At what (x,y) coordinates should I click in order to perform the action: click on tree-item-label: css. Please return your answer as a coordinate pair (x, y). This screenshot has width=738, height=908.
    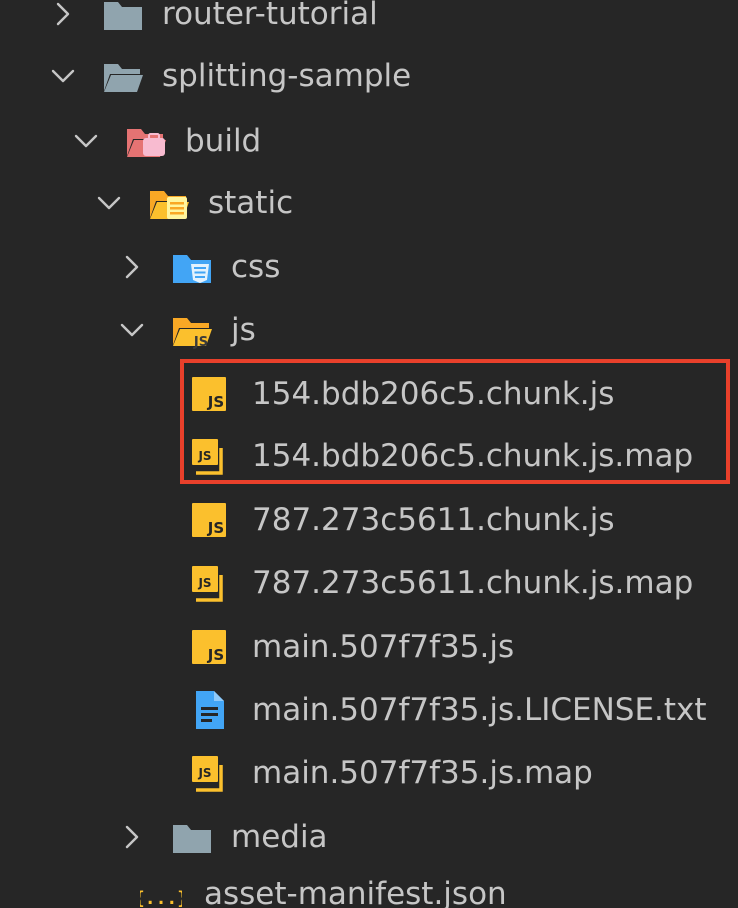
    Looking at the image, I should click on (256, 267).